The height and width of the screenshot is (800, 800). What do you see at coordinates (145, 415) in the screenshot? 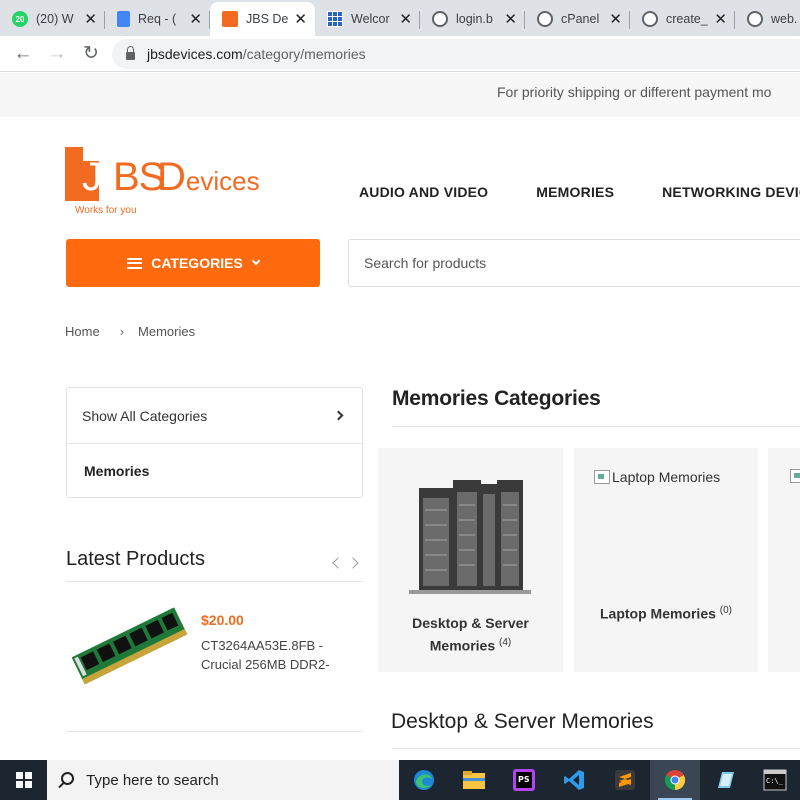
I see `show-all-label: Show All Categories` at bounding box center [145, 415].